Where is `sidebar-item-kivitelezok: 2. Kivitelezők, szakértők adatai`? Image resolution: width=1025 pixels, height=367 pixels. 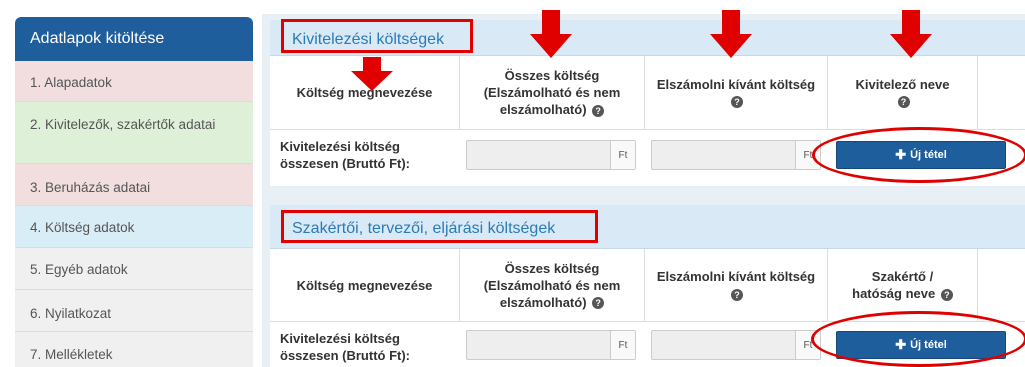 sidebar-item-kivitelezok: 2. Kivitelezők, szakértők adatai is located at coordinates (134, 133).